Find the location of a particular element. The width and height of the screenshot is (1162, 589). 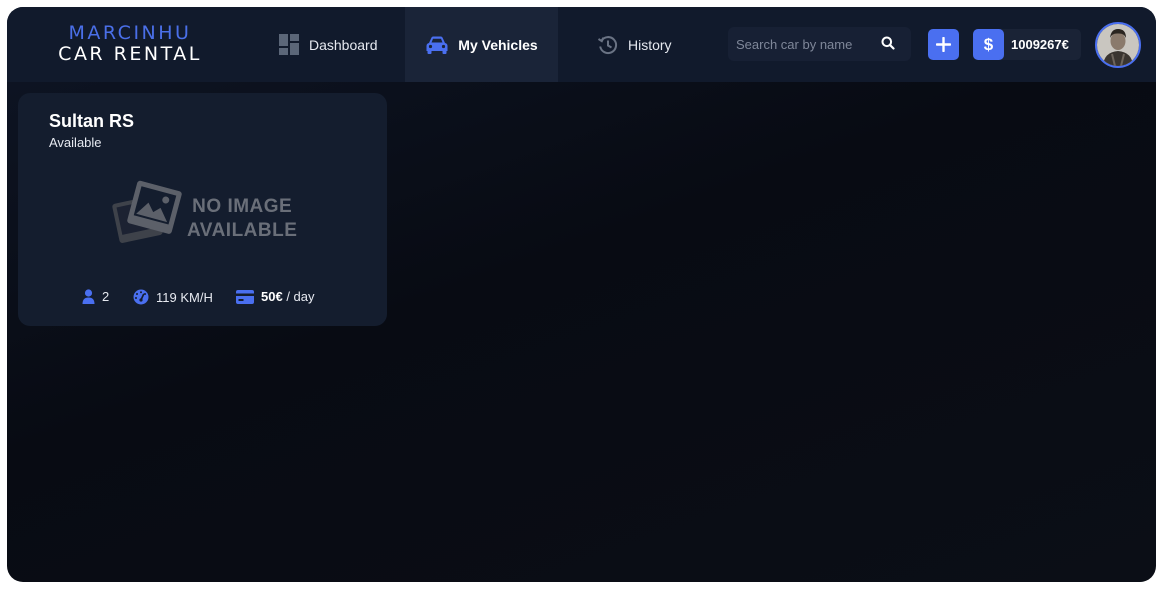

nav-dashboard-label: Dashboard is located at coordinates (343, 44).